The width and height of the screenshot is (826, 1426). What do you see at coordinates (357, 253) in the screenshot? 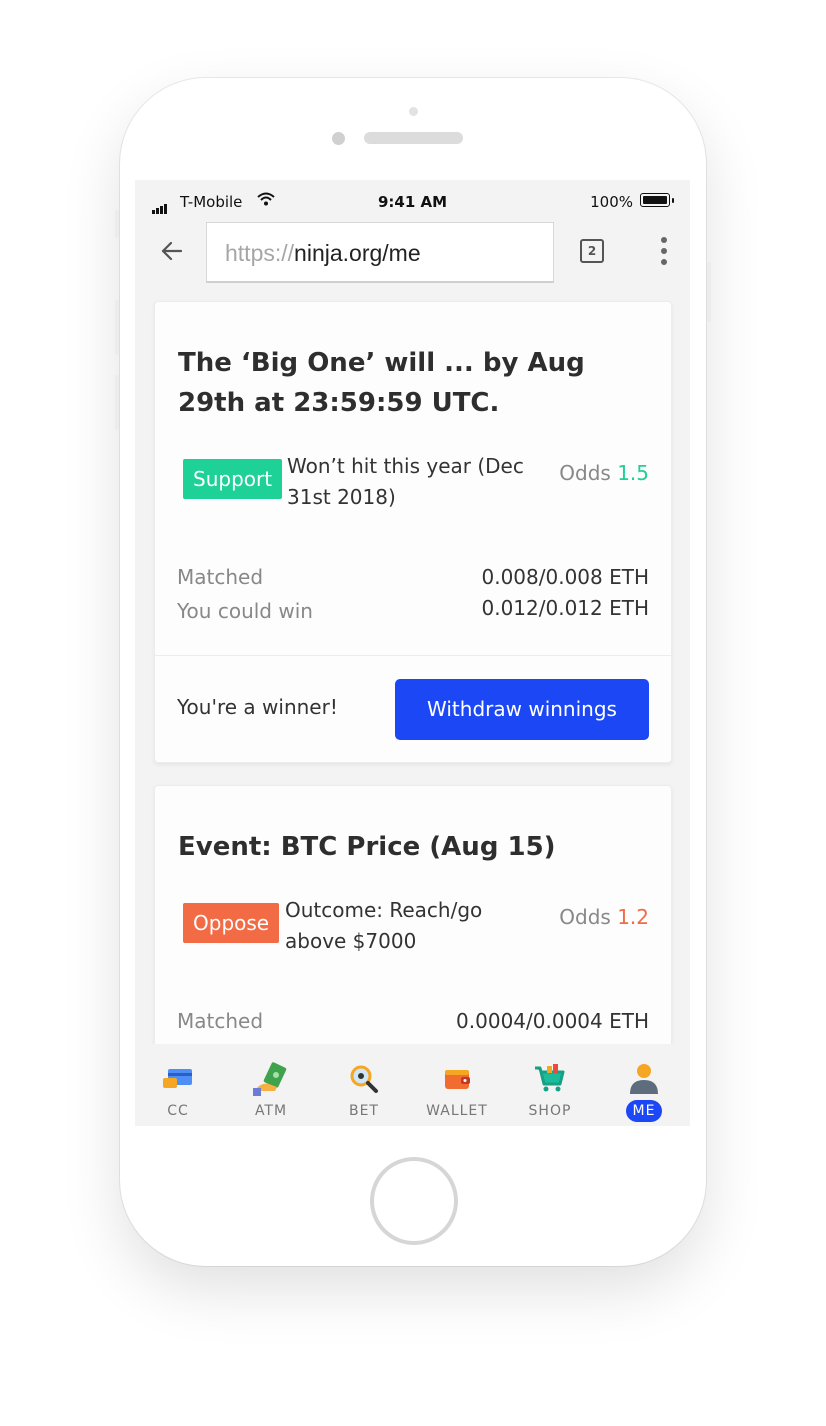
I see `url-path: ninja.org/me` at bounding box center [357, 253].